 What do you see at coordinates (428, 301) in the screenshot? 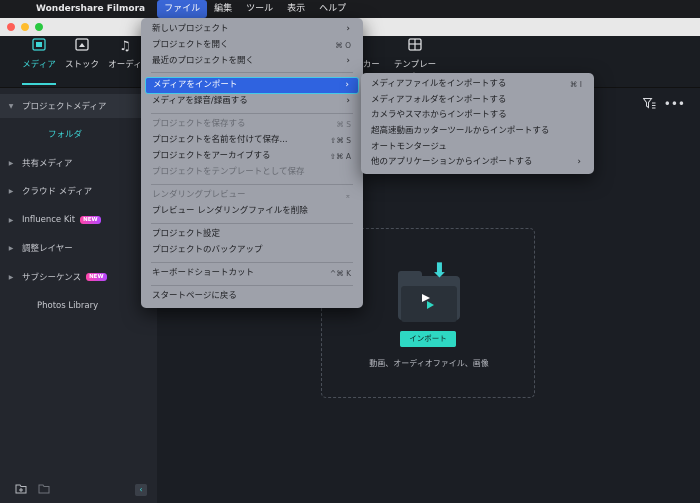
I see `filmora-logo-icon` at bounding box center [428, 301].